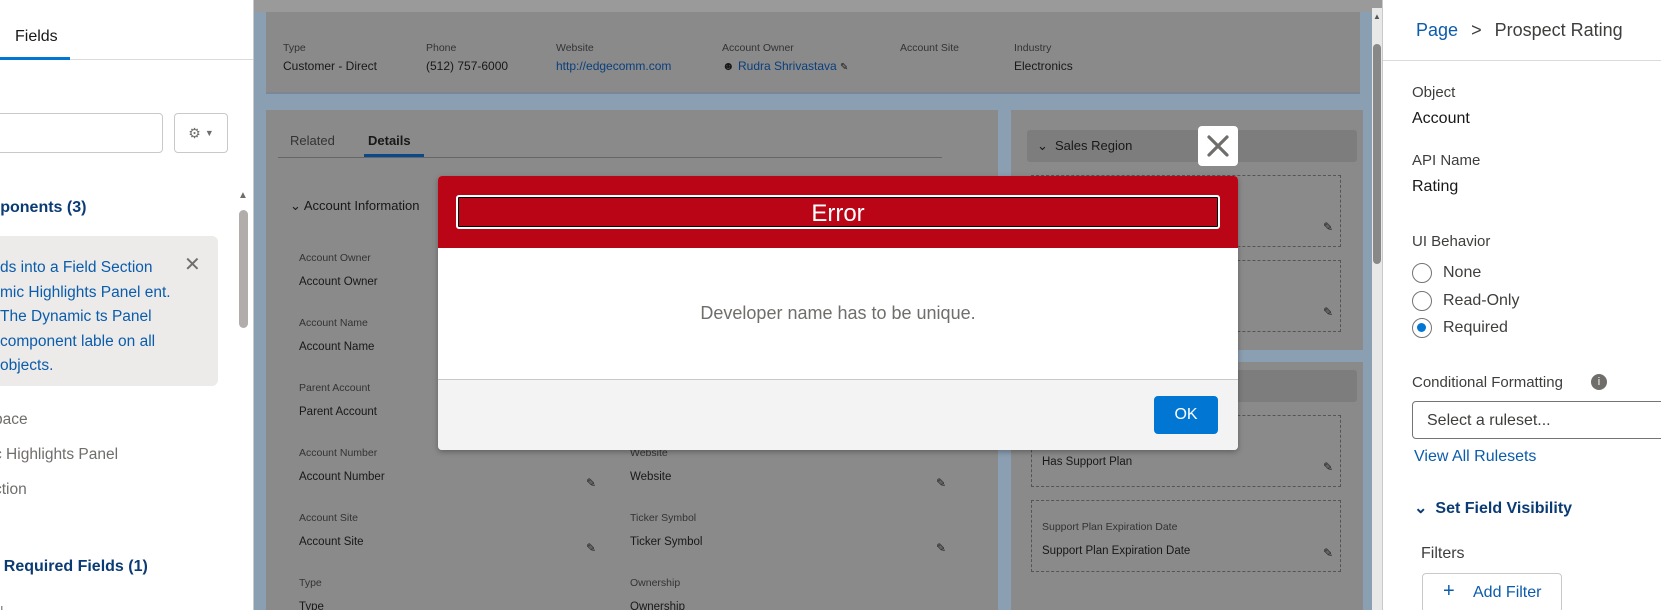 The width and height of the screenshot is (1661, 610). What do you see at coordinates (209, 133) in the screenshot?
I see `chevron-down-icon: ▼` at bounding box center [209, 133].